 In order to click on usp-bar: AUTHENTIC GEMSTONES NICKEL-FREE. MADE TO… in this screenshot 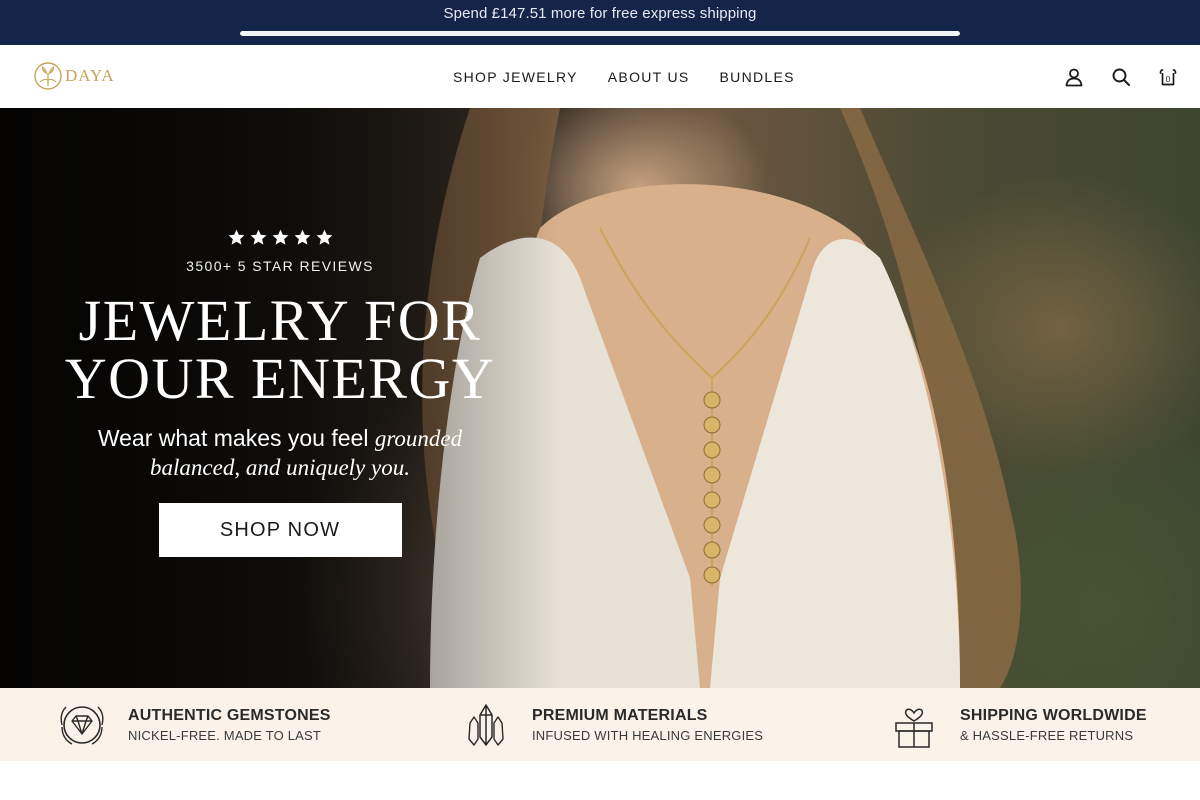, I will do `click(600, 724)`.